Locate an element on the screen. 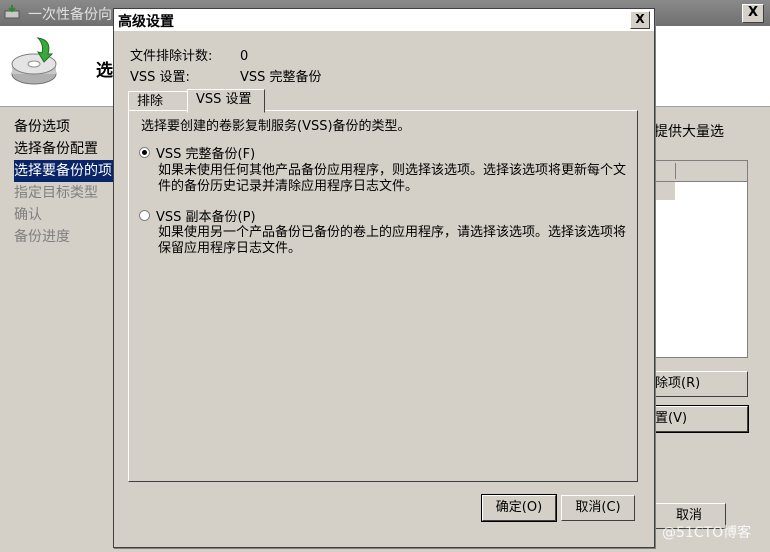 Image resolution: width=770 pixels, height=552 pixels. wizard-close-button: X is located at coordinates (753, 13).